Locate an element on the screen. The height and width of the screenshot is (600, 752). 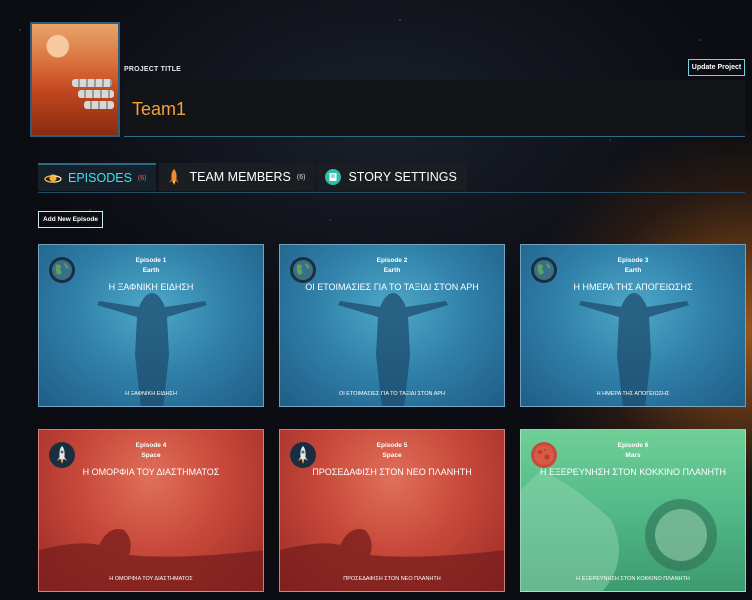
tab-team-members-count: (6) is located at coordinates (301, 177).